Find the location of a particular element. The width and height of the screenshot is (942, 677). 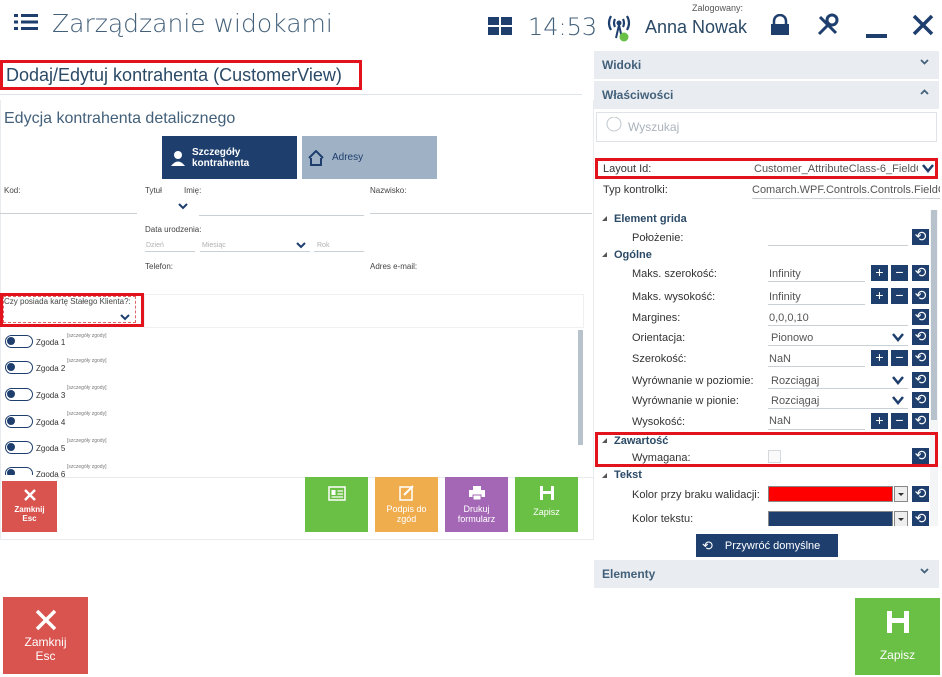

chevron-up-icon is located at coordinates (924, 92).